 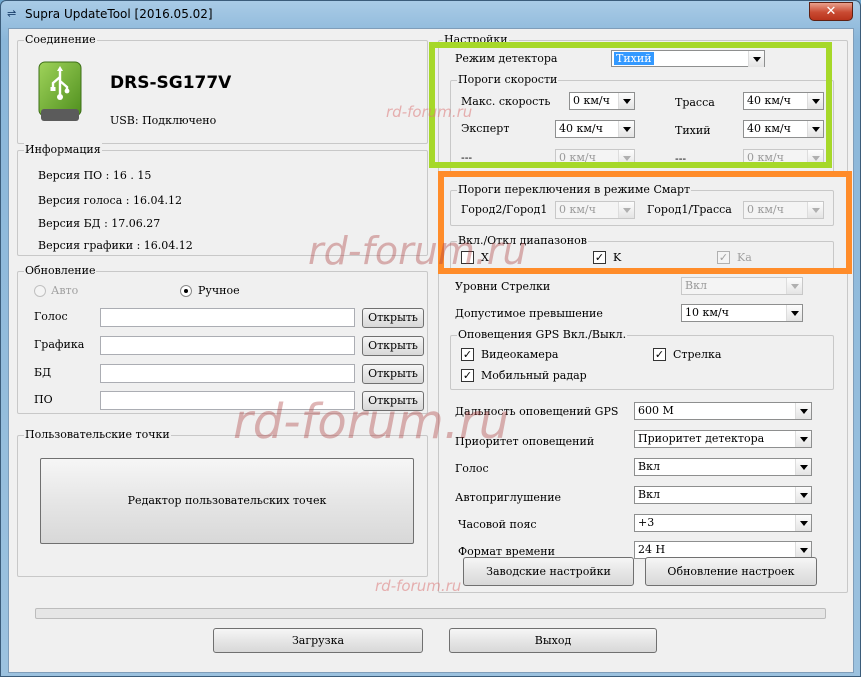 What do you see at coordinates (542, 334) in the screenshot?
I see `gps-alerts-legend: Оповещения GPS Вкл./Выкл.` at bounding box center [542, 334].